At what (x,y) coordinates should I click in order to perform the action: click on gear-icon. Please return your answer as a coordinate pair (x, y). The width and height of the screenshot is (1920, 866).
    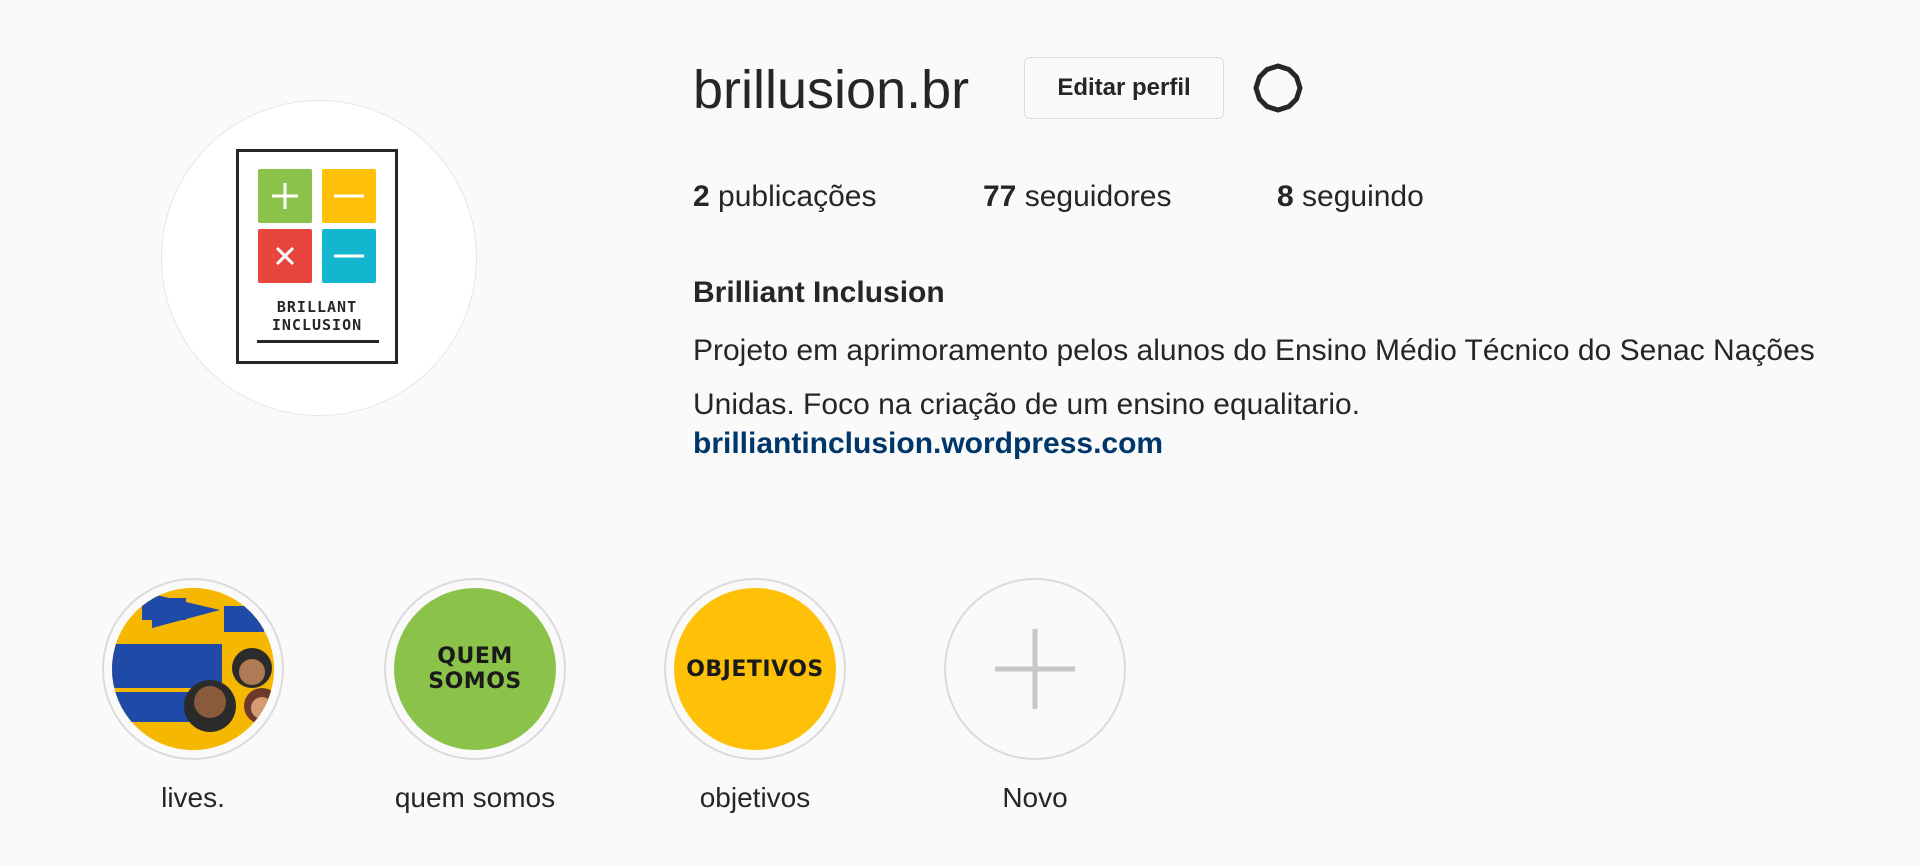
    Looking at the image, I should click on (1278, 88).